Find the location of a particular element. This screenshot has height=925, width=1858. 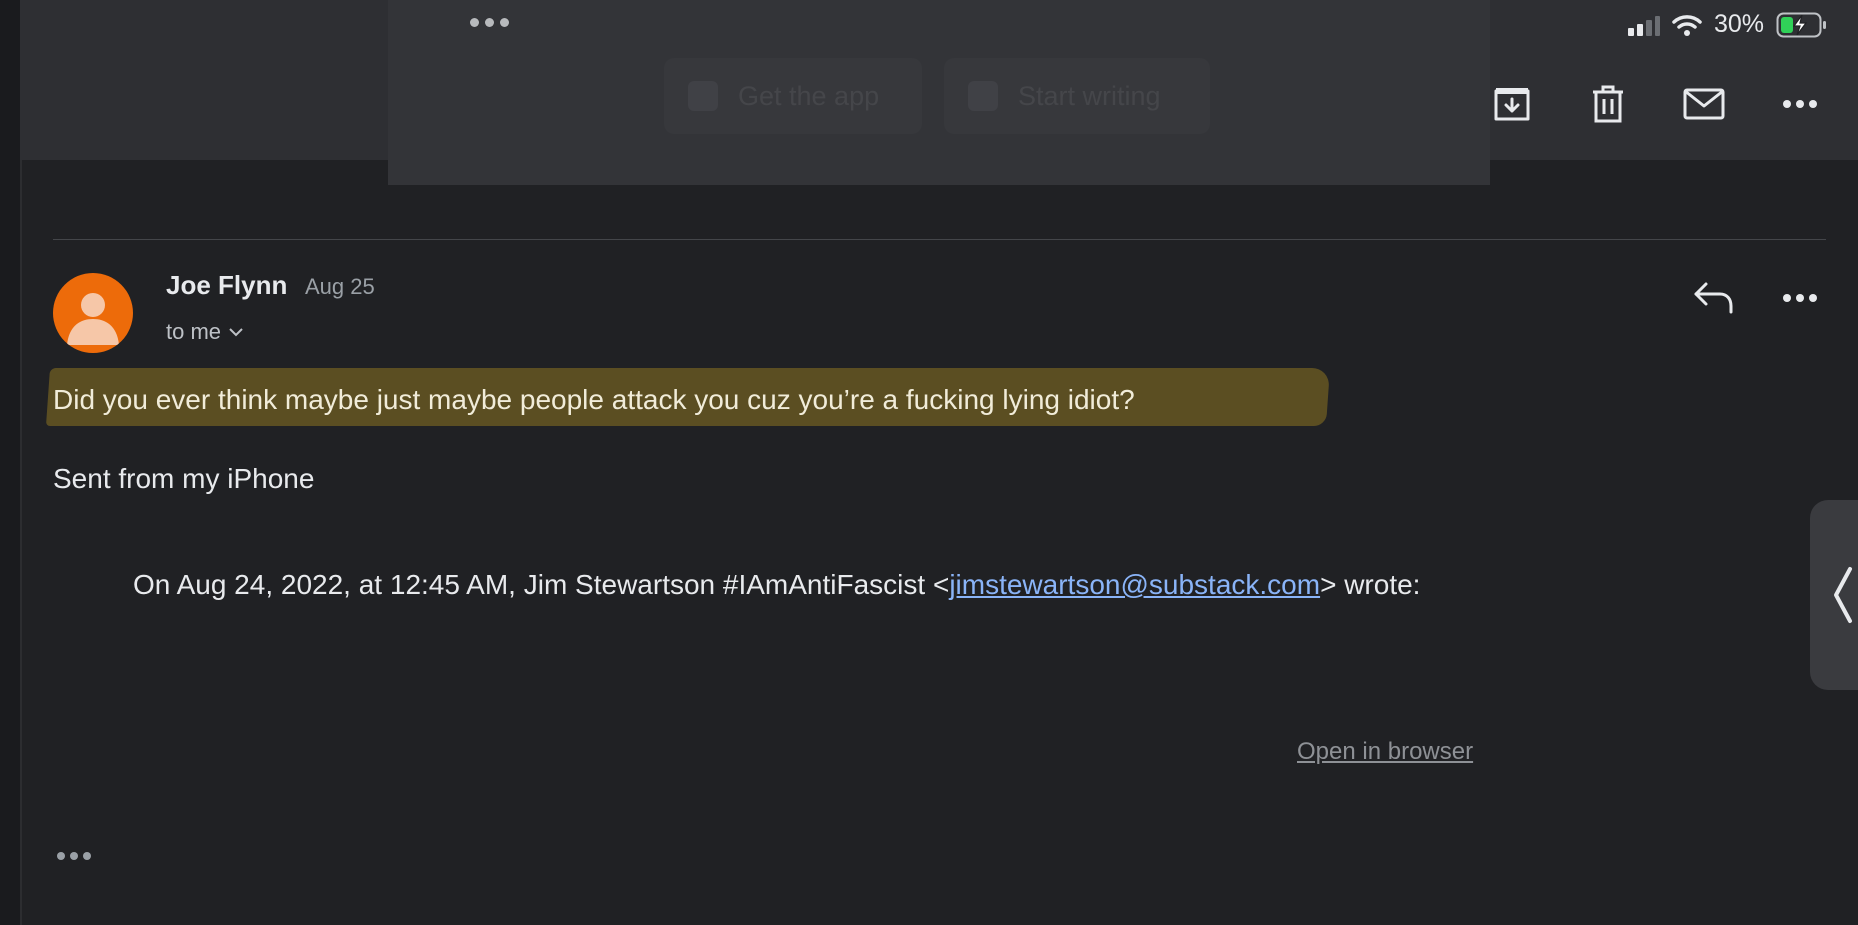

more-options-button is located at coordinates (1800, 104).